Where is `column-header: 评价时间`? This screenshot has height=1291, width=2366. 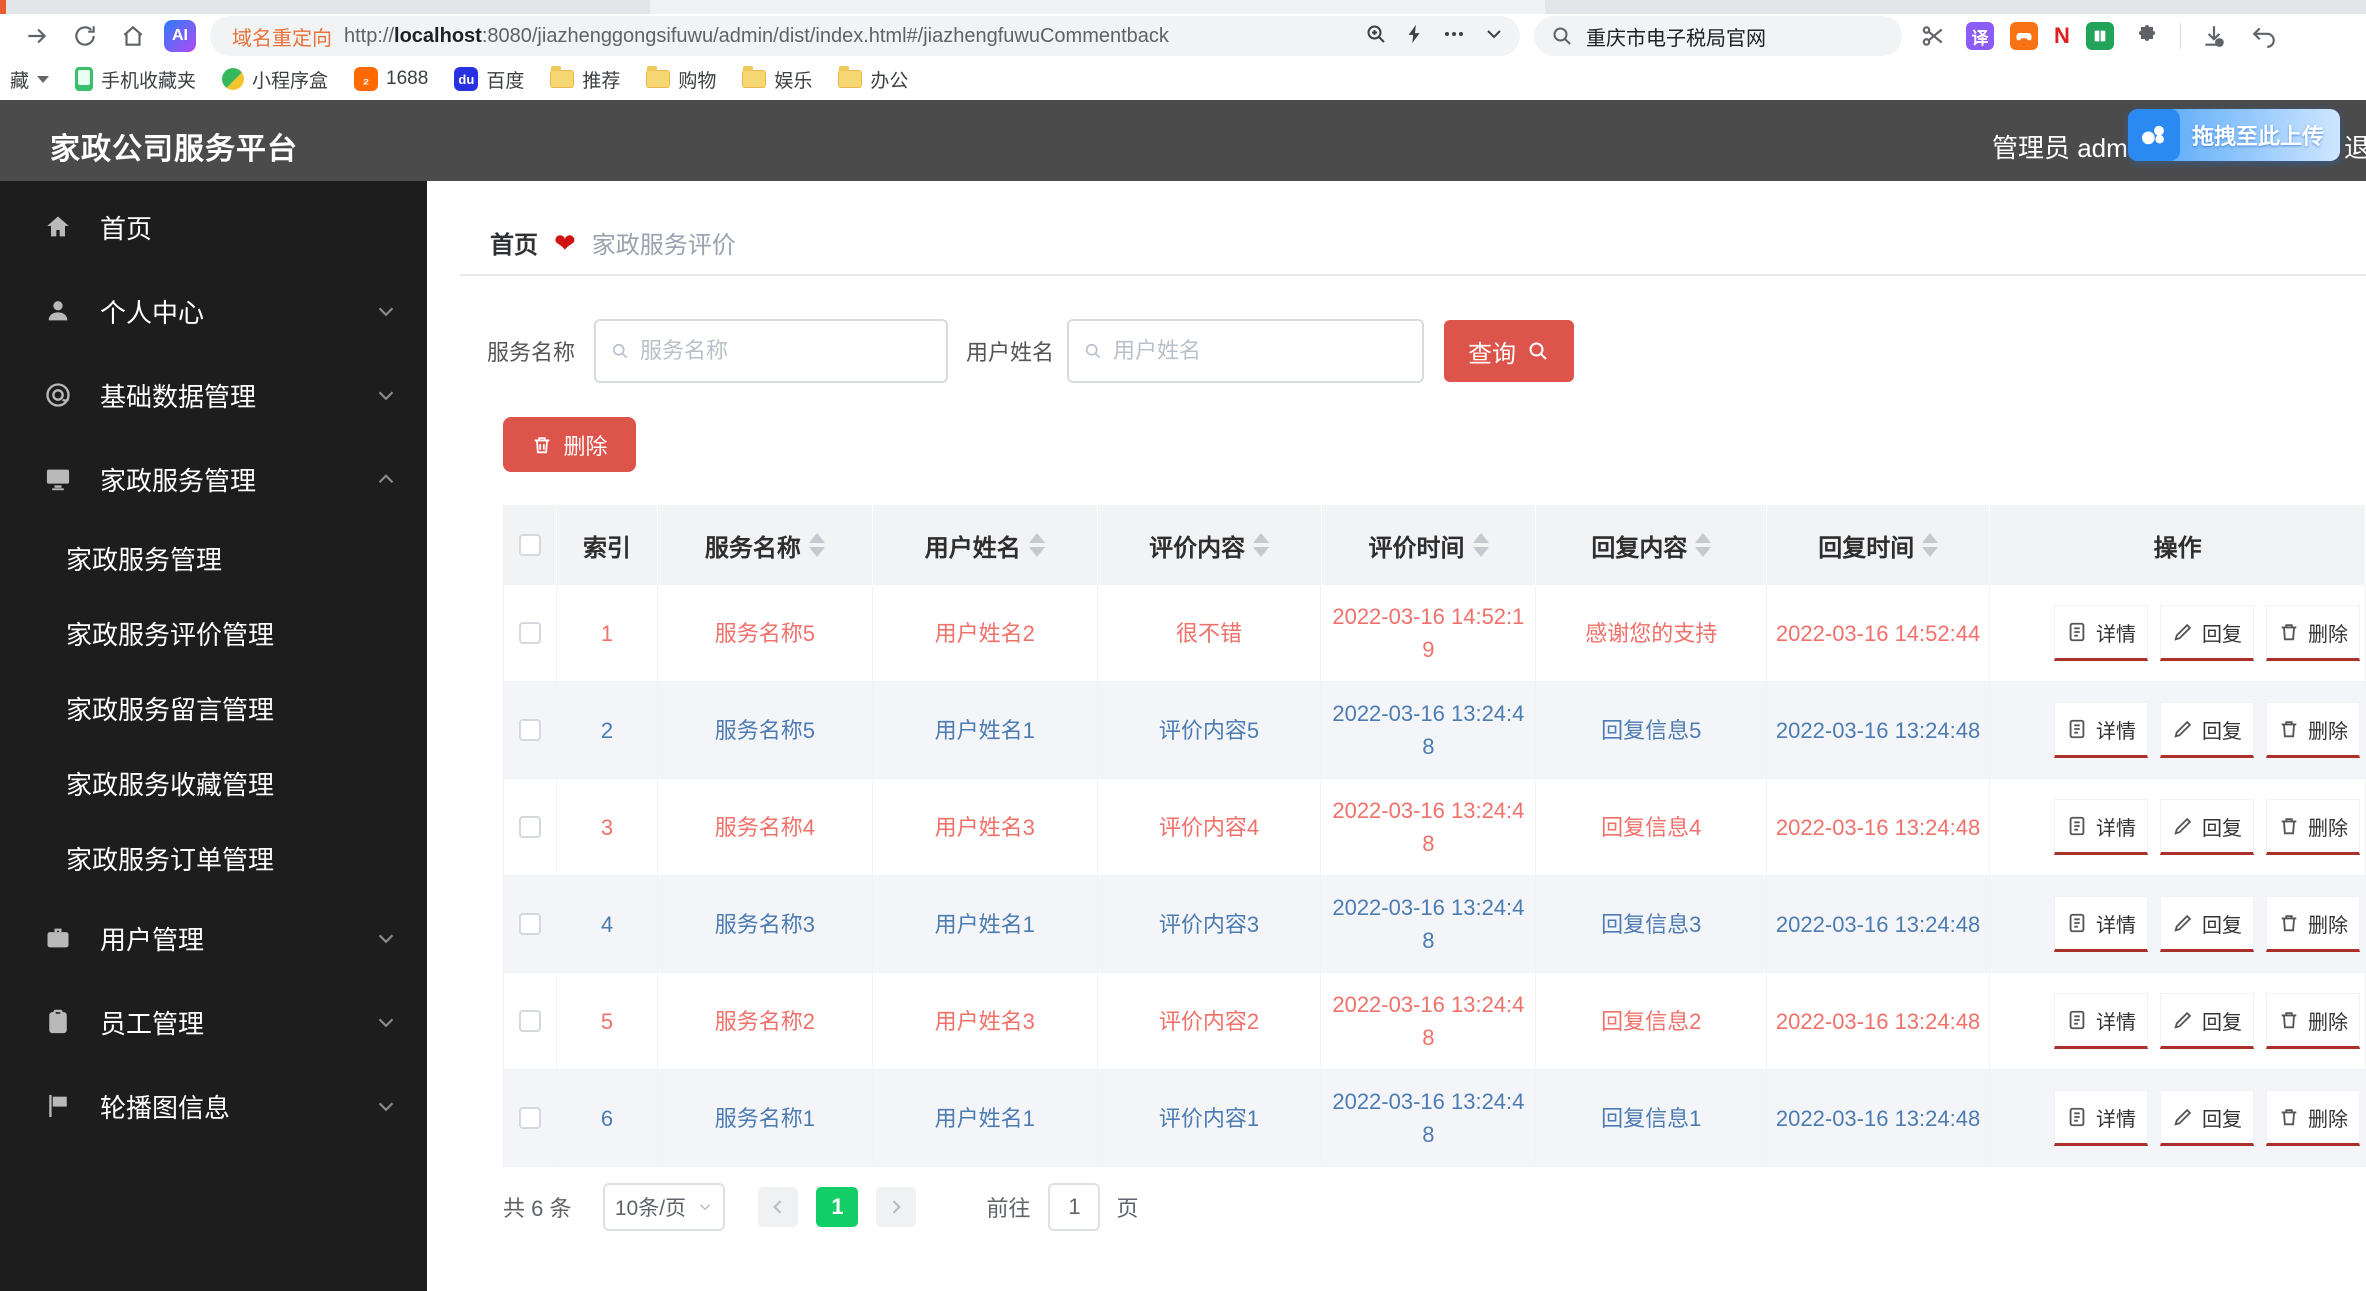 column-header: 评价时间 is located at coordinates (1429, 545).